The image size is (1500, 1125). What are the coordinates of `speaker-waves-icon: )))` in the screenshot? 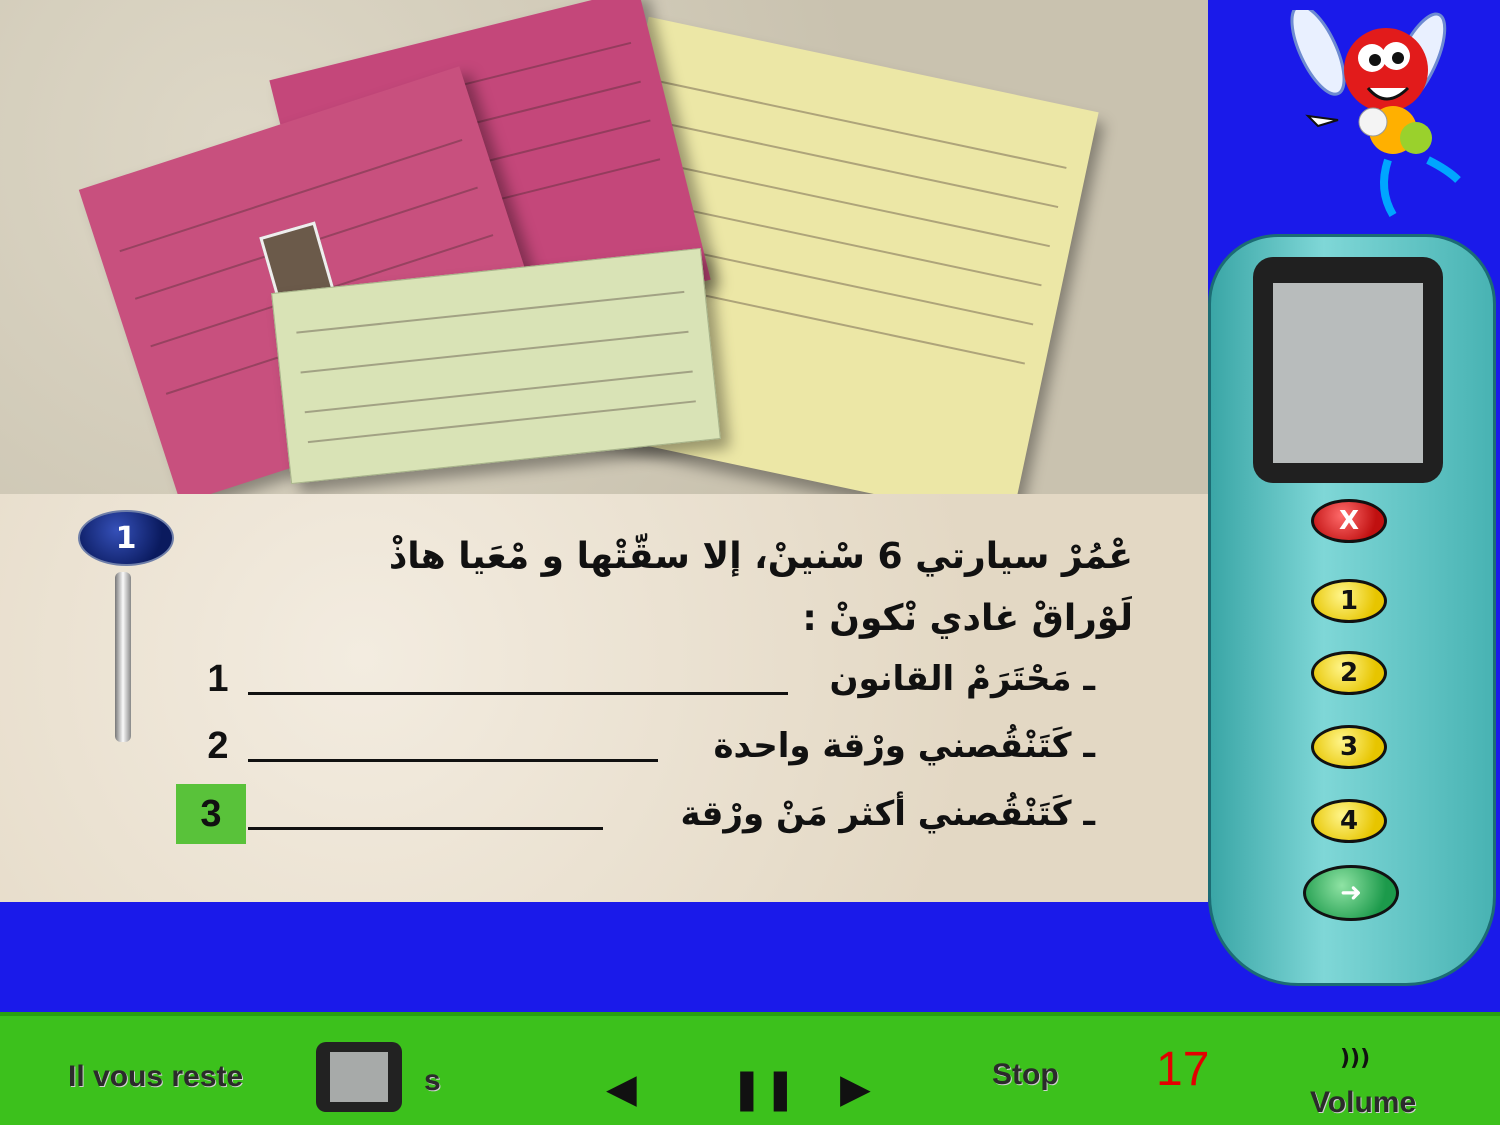 It's located at (1355, 1058).